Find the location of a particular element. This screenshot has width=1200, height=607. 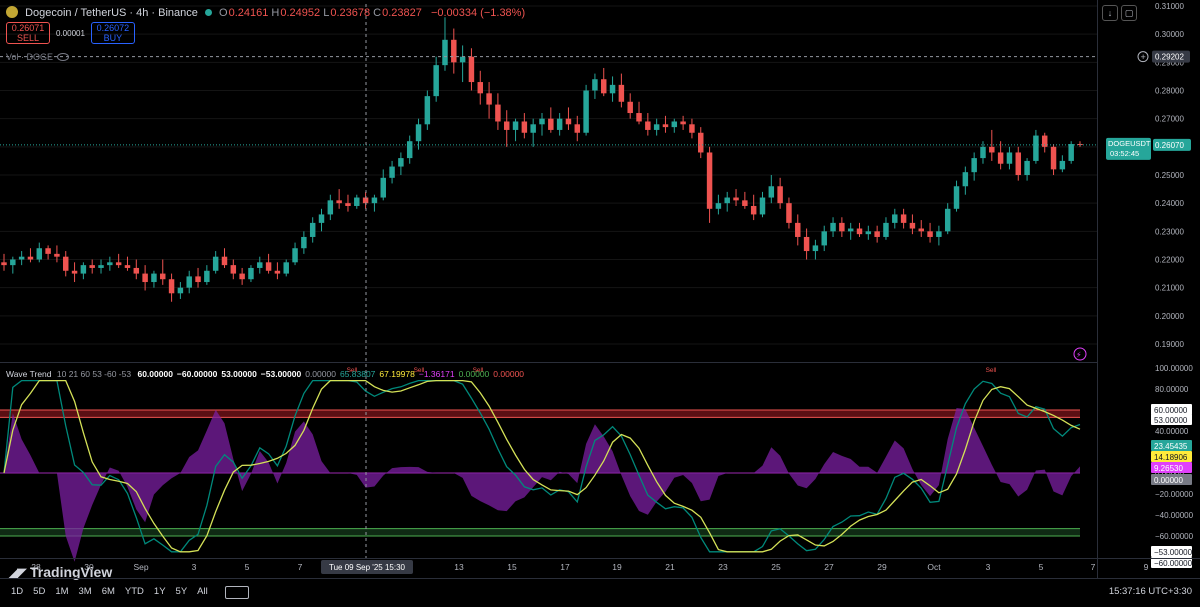

clock: 15:37:16 UTC+3:30 is located at coordinates (1150, 591).